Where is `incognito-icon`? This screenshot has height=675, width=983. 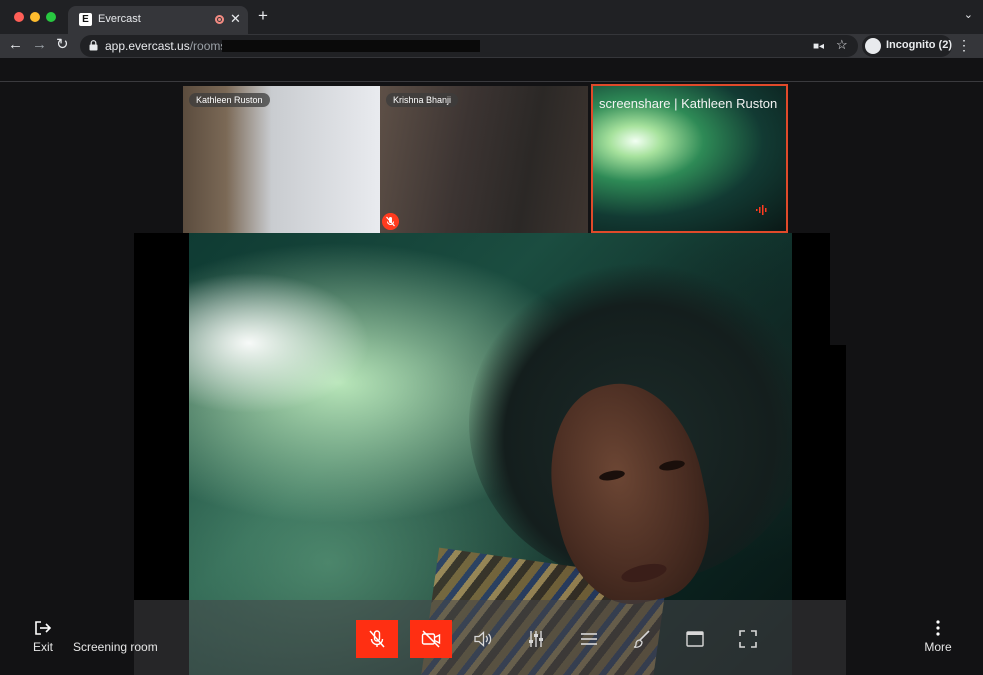
incognito-icon is located at coordinates (873, 46).